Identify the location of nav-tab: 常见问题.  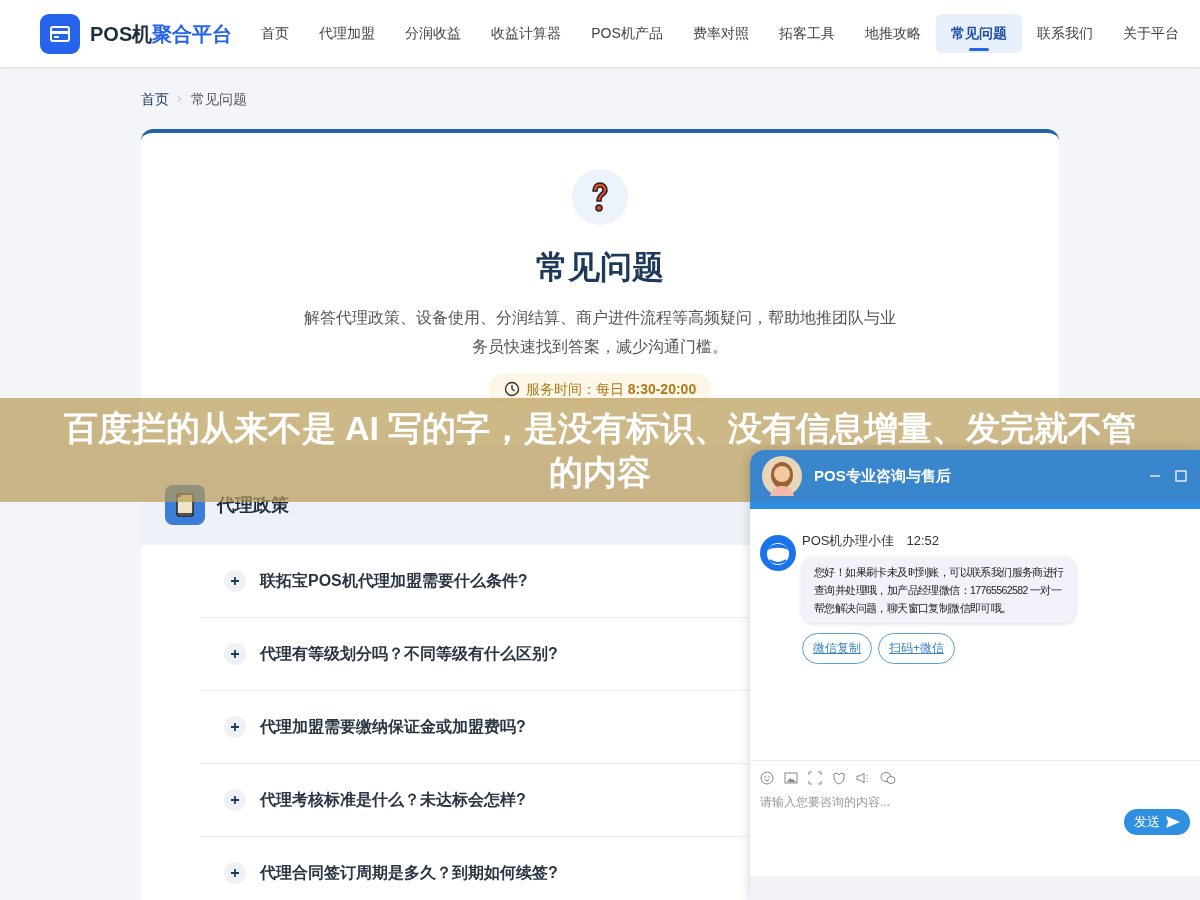
(978, 33).